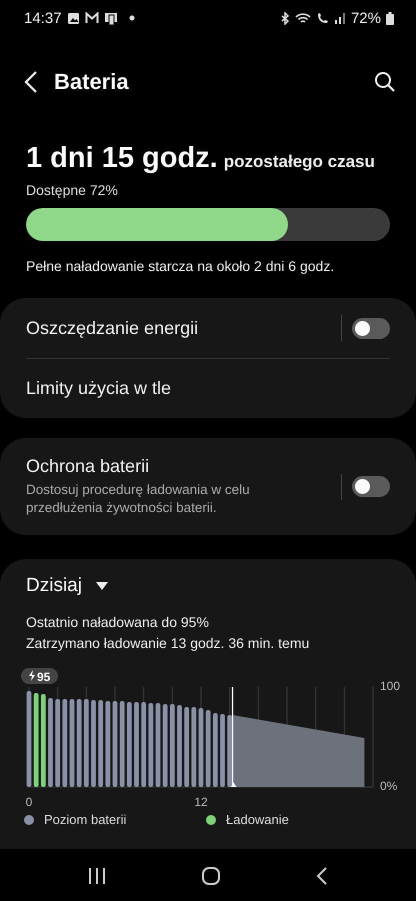  Describe the element at coordinates (302, 18) in the screenshot. I see `wifi-icon` at that location.